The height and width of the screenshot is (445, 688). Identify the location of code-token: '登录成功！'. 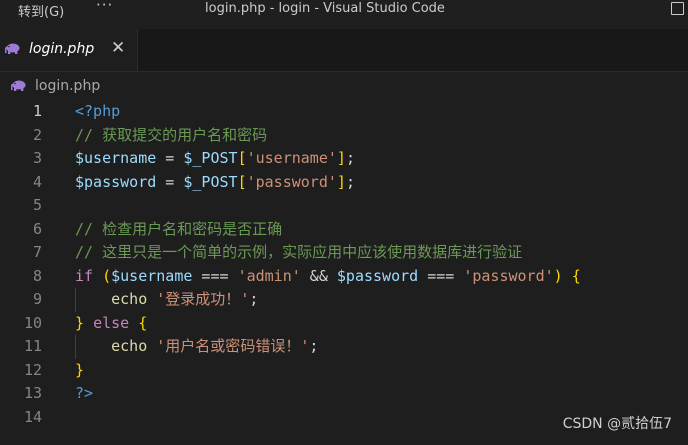
(203, 299).